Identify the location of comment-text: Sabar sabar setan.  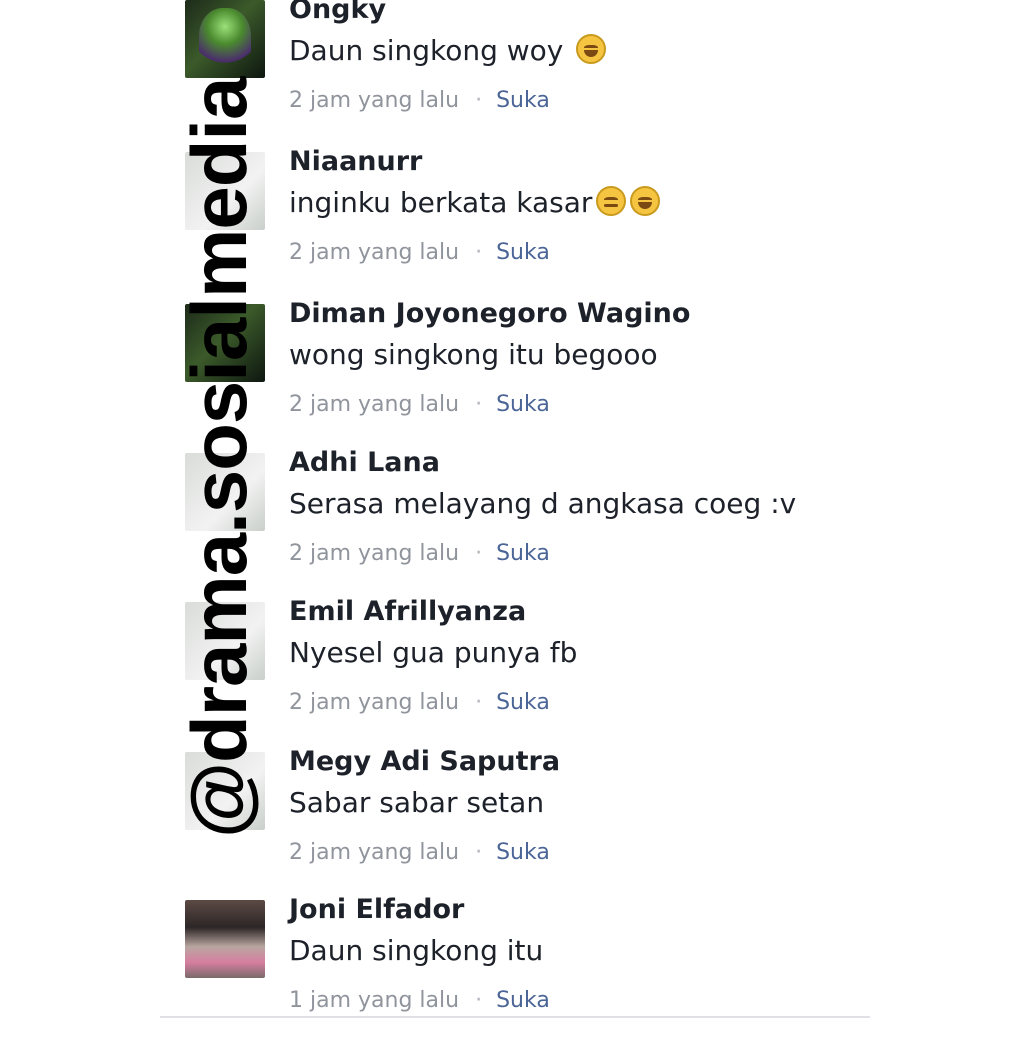
(417, 802).